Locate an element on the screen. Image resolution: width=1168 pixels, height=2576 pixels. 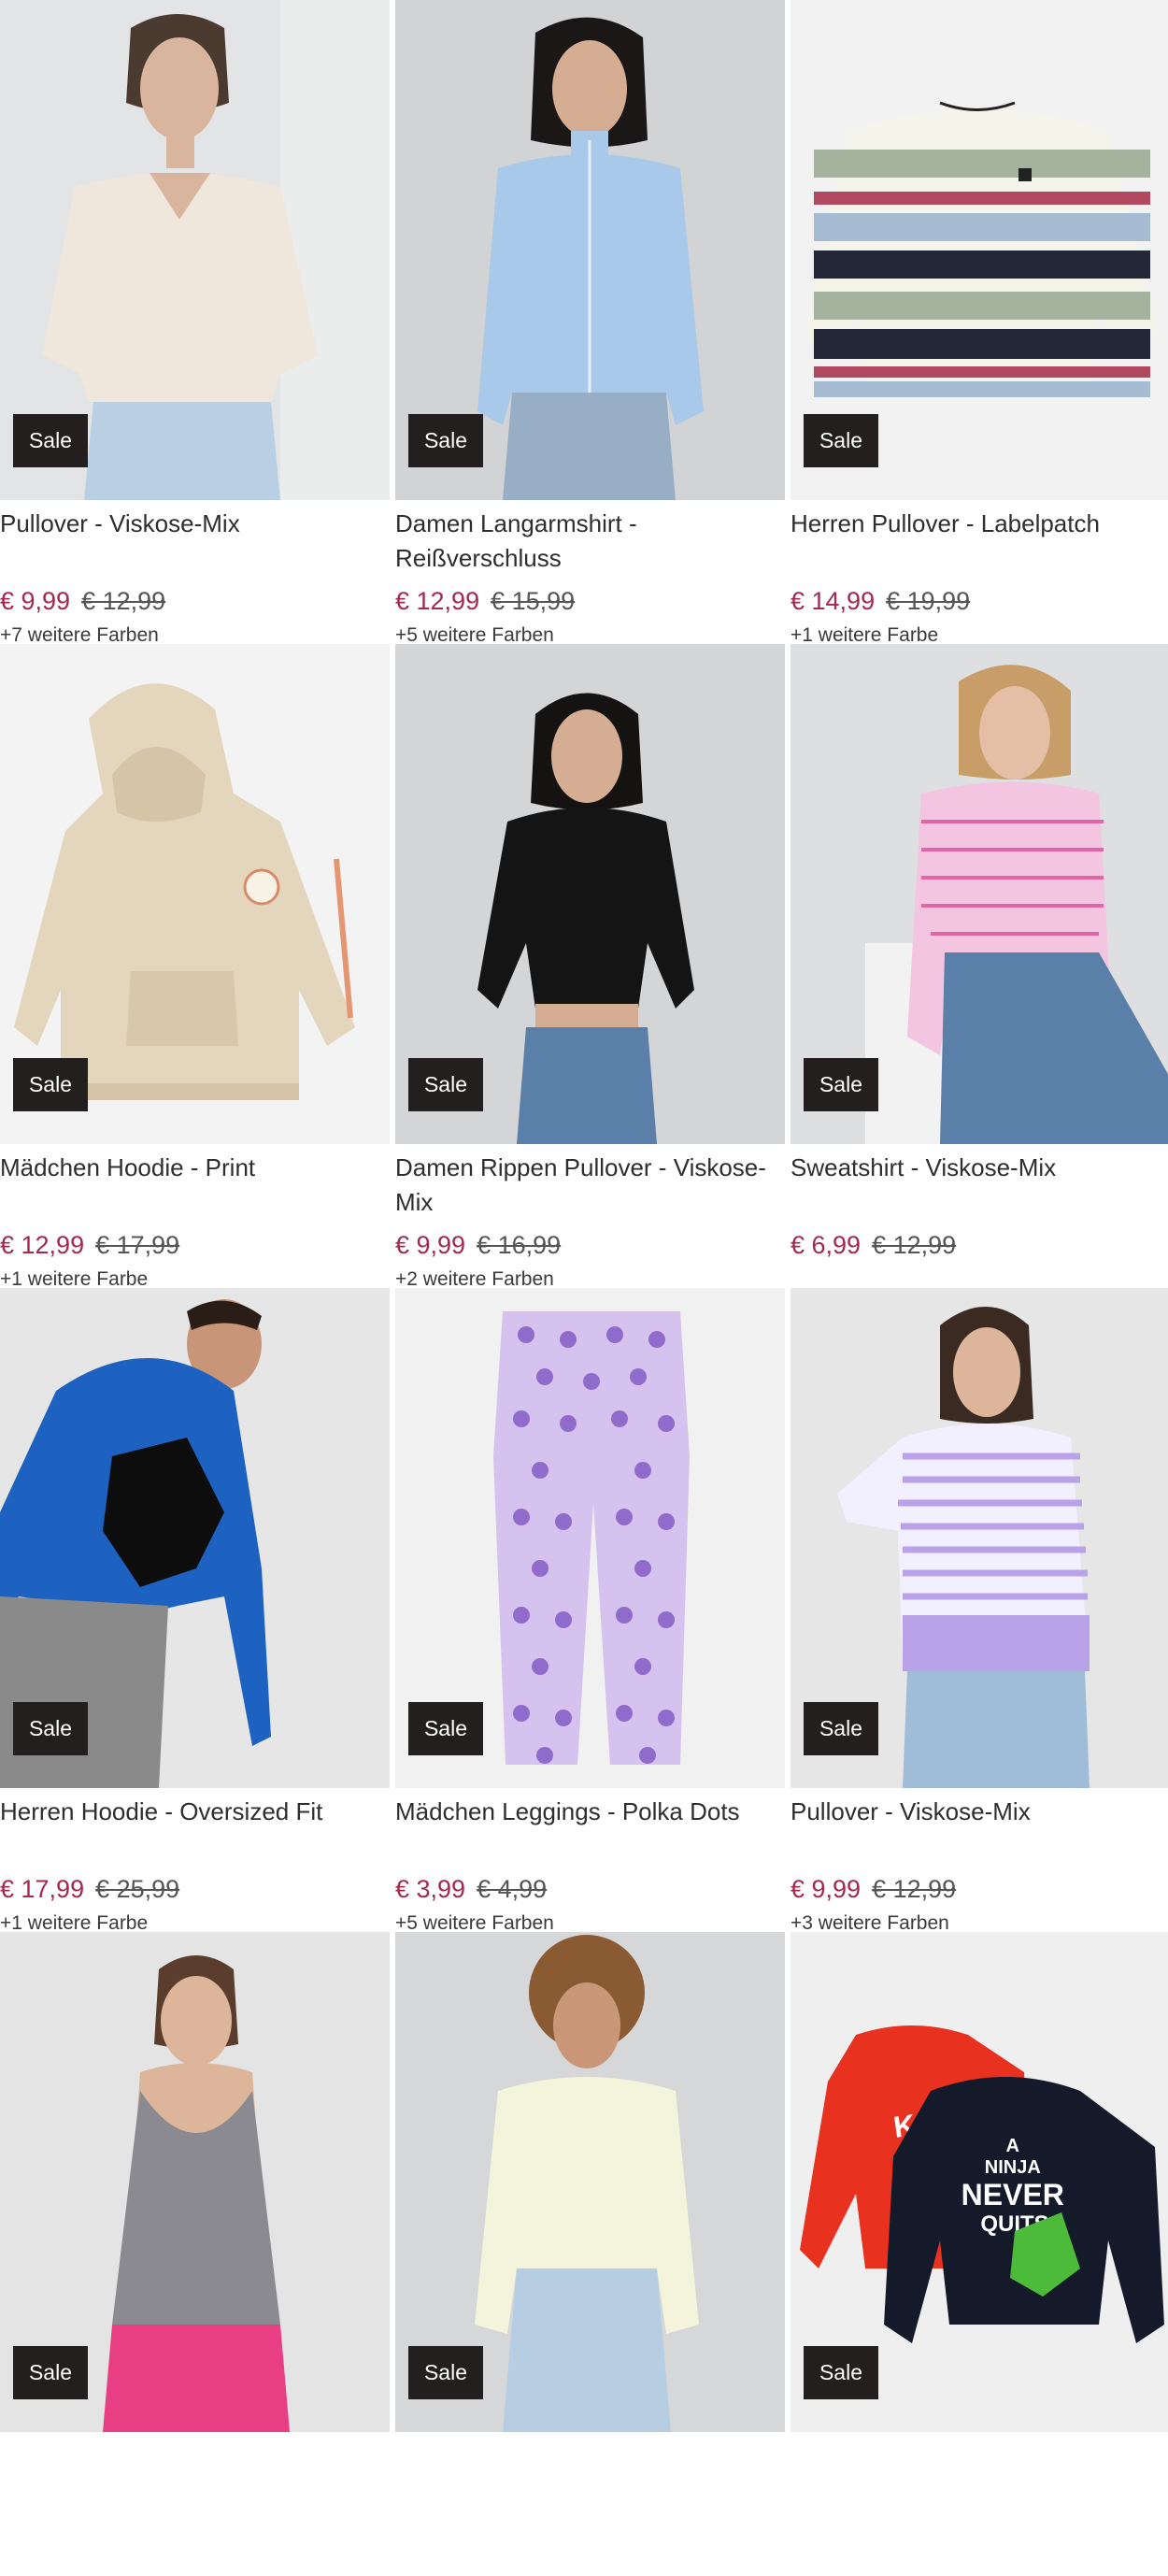
sale-price: € 6,99 is located at coordinates (826, 1245).